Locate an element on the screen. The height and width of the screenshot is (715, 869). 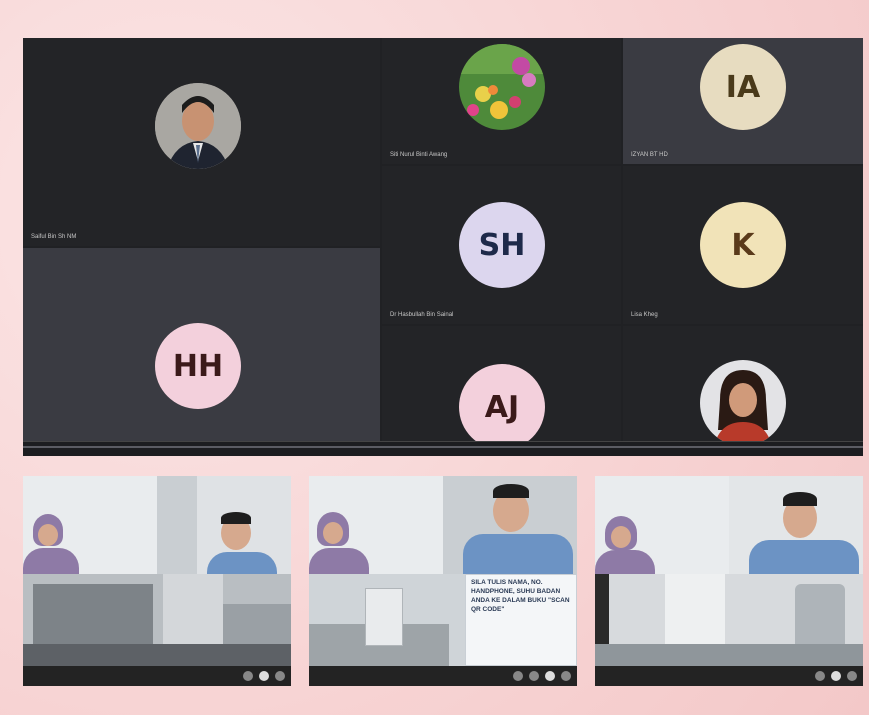
participant-tile-1: Saiful Bin Sh NM is located at coordinates (201, 142).